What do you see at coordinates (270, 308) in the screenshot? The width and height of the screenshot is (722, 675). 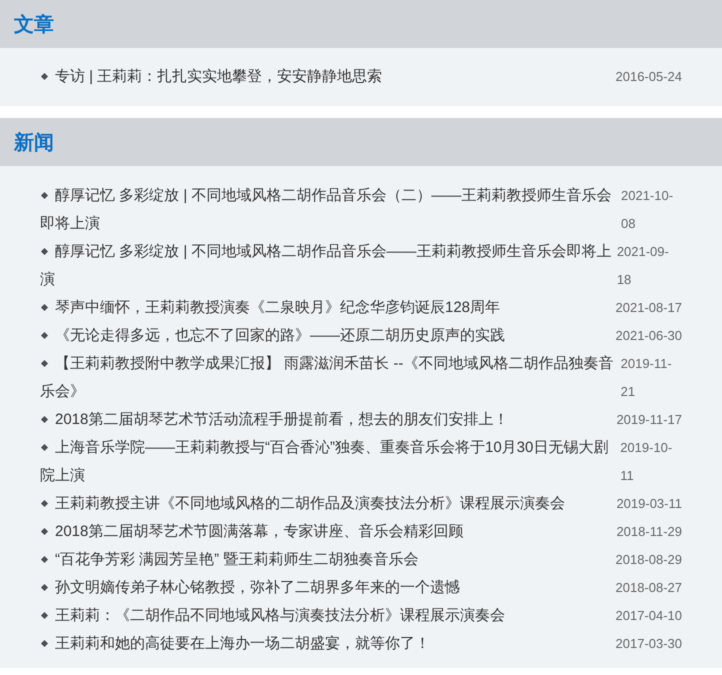 I see `news-link: 琴声中缅怀，王莉莉教授演奏《二泉映月》纪念华彦钧诞辰128周年` at bounding box center [270, 308].